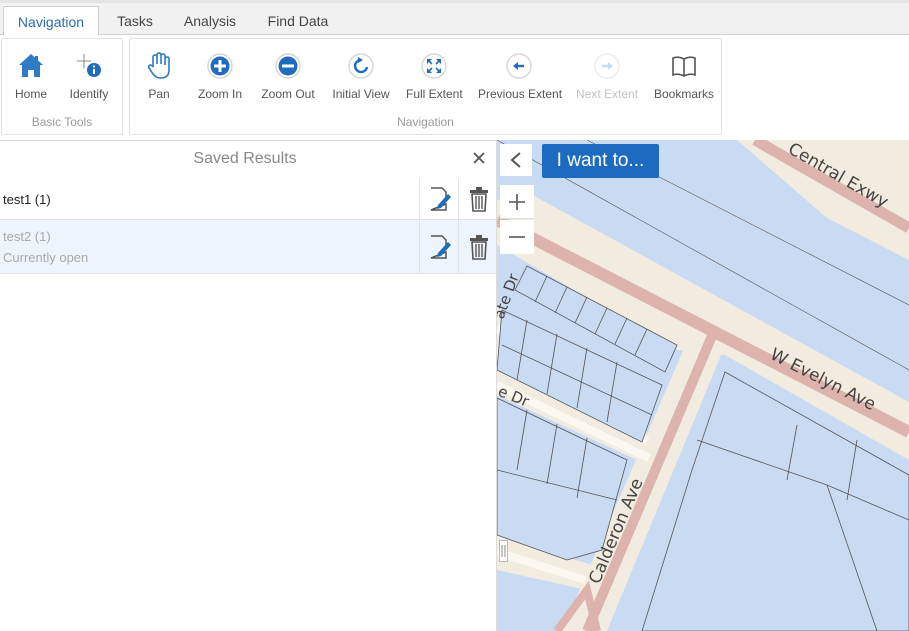  What do you see at coordinates (361, 94) in the screenshot?
I see `initial-view-label: Initial View` at bounding box center [361, 94].